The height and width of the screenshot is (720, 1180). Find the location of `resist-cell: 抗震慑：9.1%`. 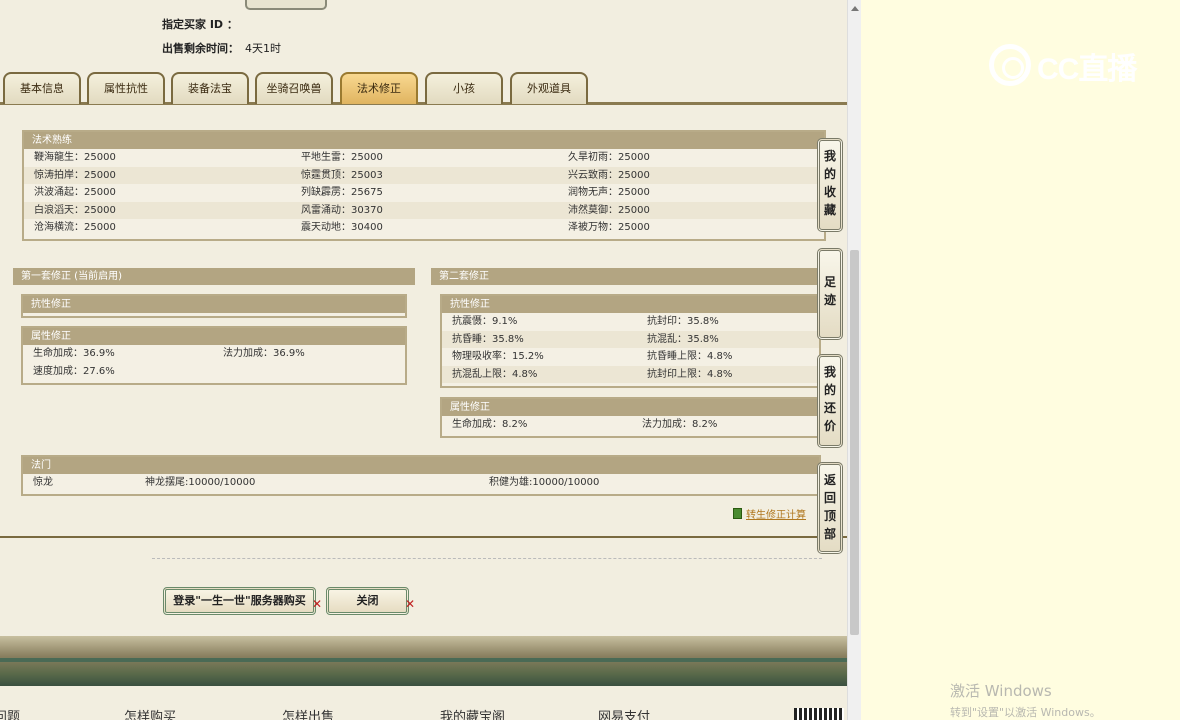

resist-cell: 抗震慑：9.1% is located at coordinates (485, 321).